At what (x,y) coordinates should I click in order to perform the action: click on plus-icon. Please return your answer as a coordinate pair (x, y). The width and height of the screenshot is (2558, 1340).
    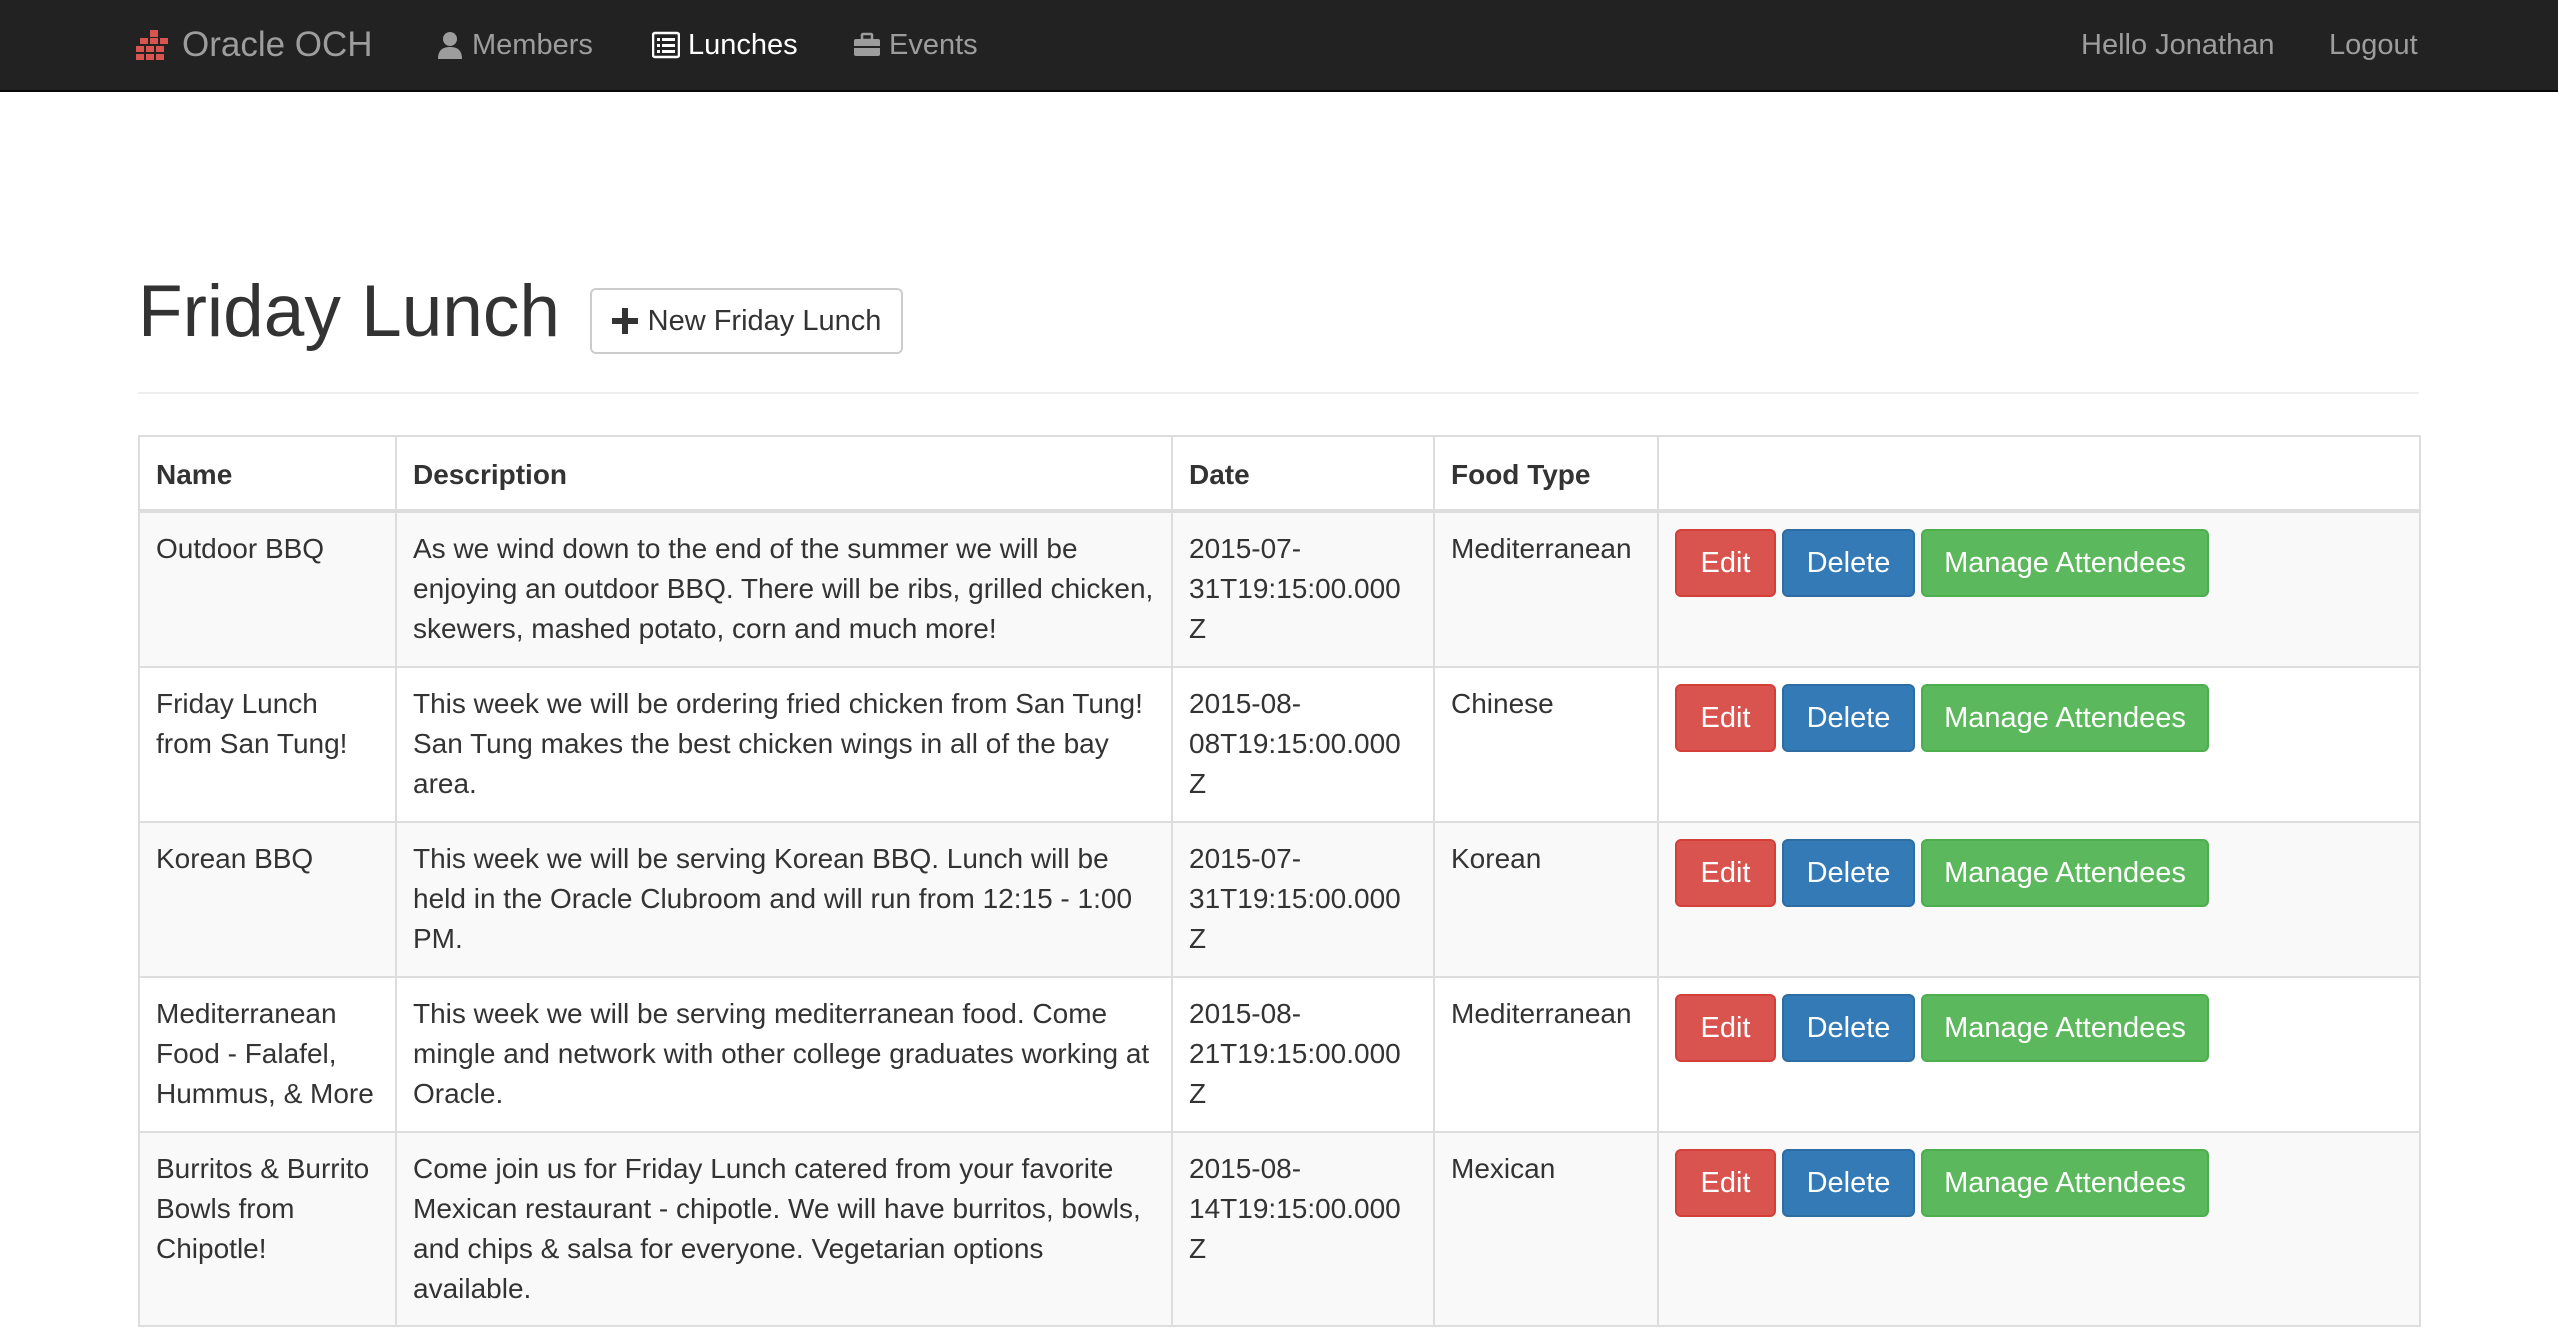
    Looking at the image, I should click on (624, 321).